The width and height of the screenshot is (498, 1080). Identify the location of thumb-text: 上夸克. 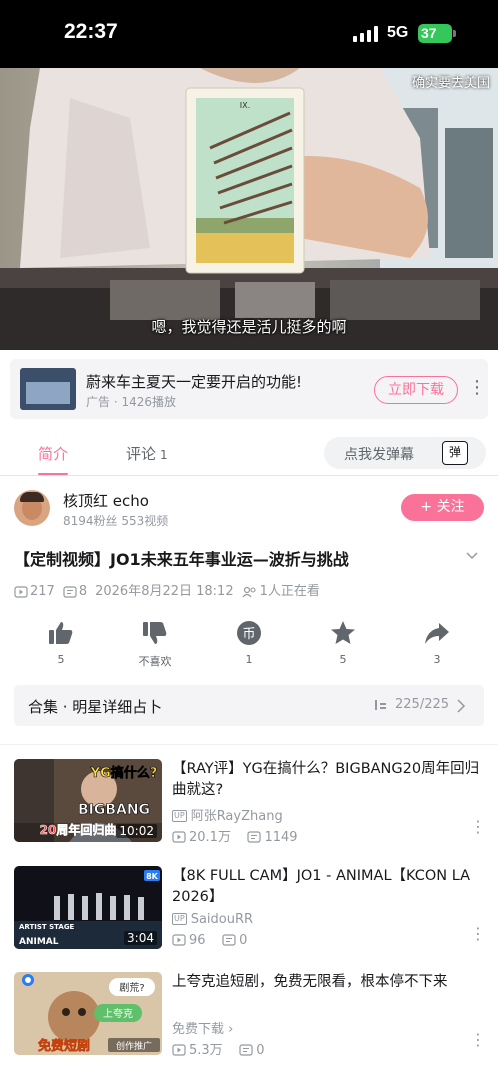
(118, 1013).